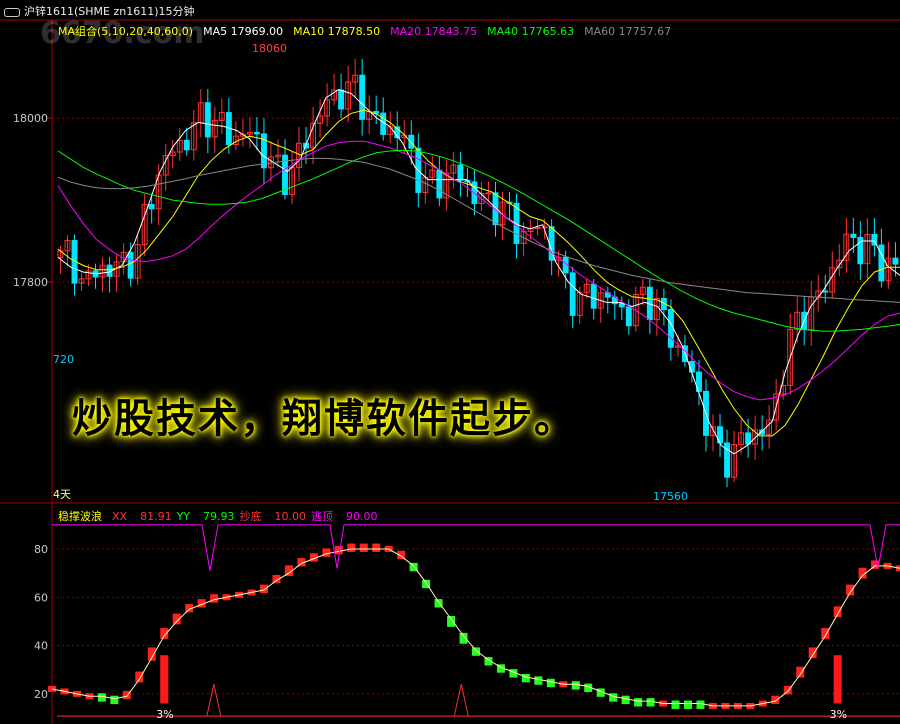 This screenshot has width=900, height=724. Describe the element at coordinates (324, 418) in the screenshot. I see `overlay-text: 炒股技术，翔博软件起步。` at that location.